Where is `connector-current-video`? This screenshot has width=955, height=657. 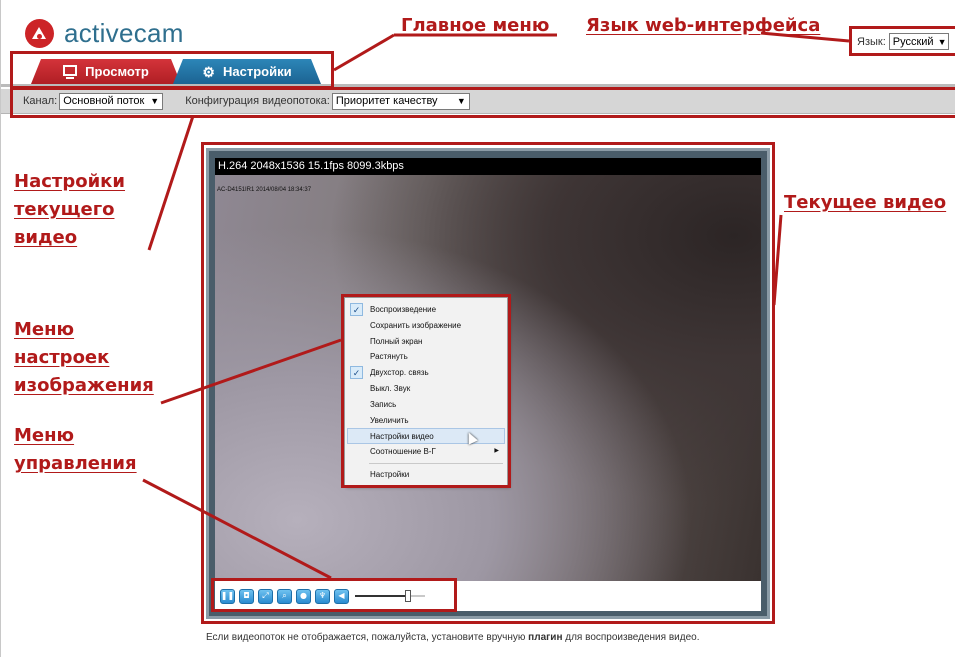
connector-current-video is located at coordinates (777, 260).